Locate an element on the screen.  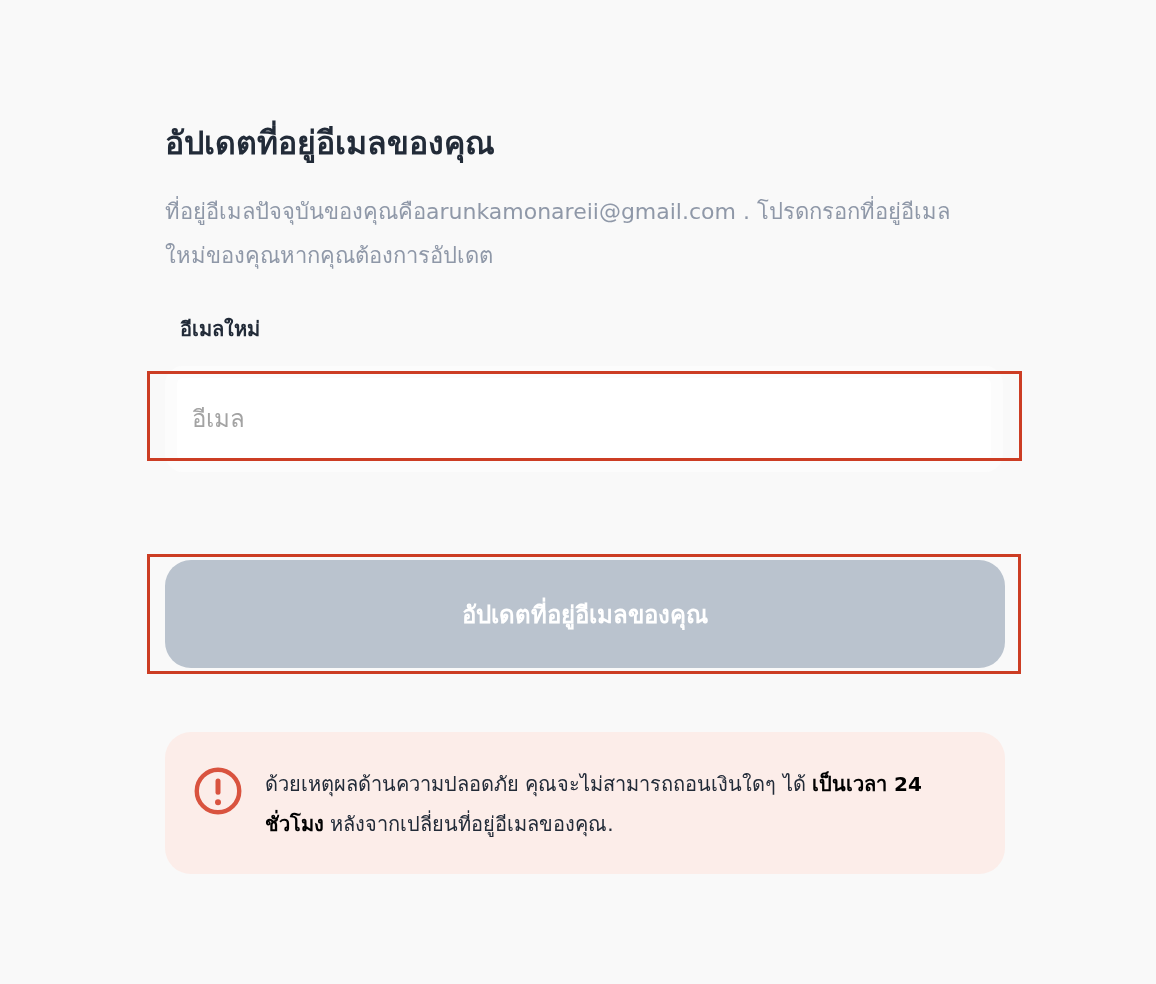
description-text: ที่อยู่อีเมลปัจจุบันของคุณคือarunkamonareii@gmail.com . โปรดกรอกที่อยู่อีเมล ใหม่ของคุณหากคุณต้องการอัปเดต is located at coordinates (580, 234).